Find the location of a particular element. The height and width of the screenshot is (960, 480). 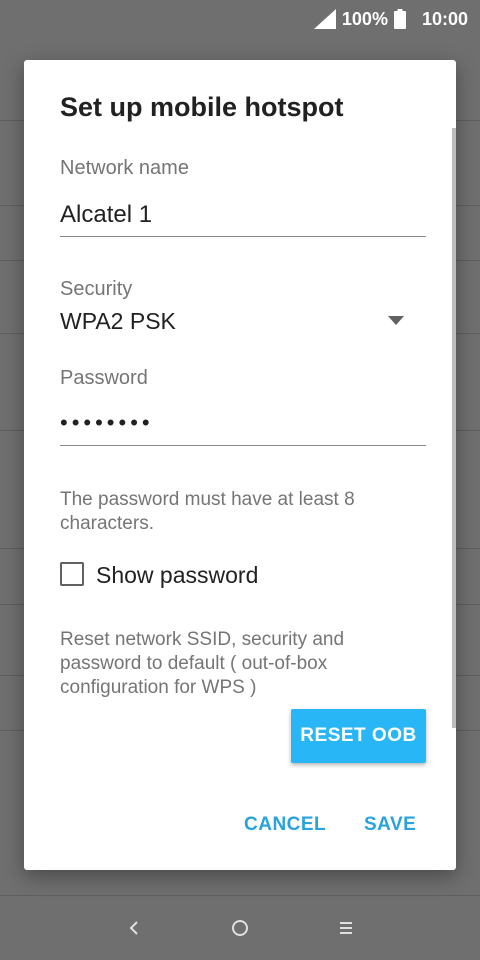

dialog-title: Set up mobile hotspot is located at coordinates (202, 107).